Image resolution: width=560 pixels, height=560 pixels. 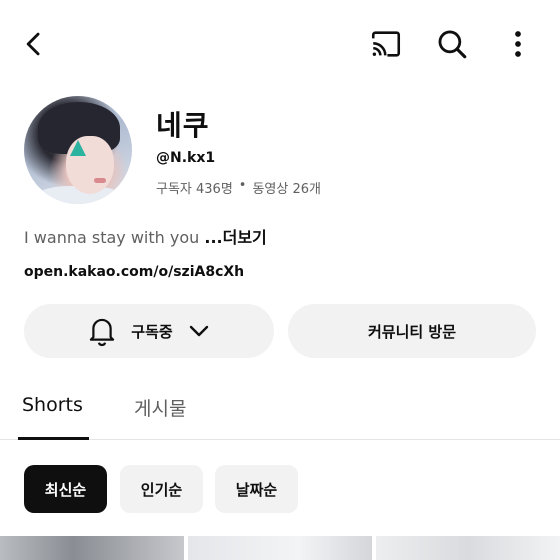 What do you see at coordinates (183, 125) in the screenshot?
I see `channel-name: 네쿠` at bounding box center [183, 125].